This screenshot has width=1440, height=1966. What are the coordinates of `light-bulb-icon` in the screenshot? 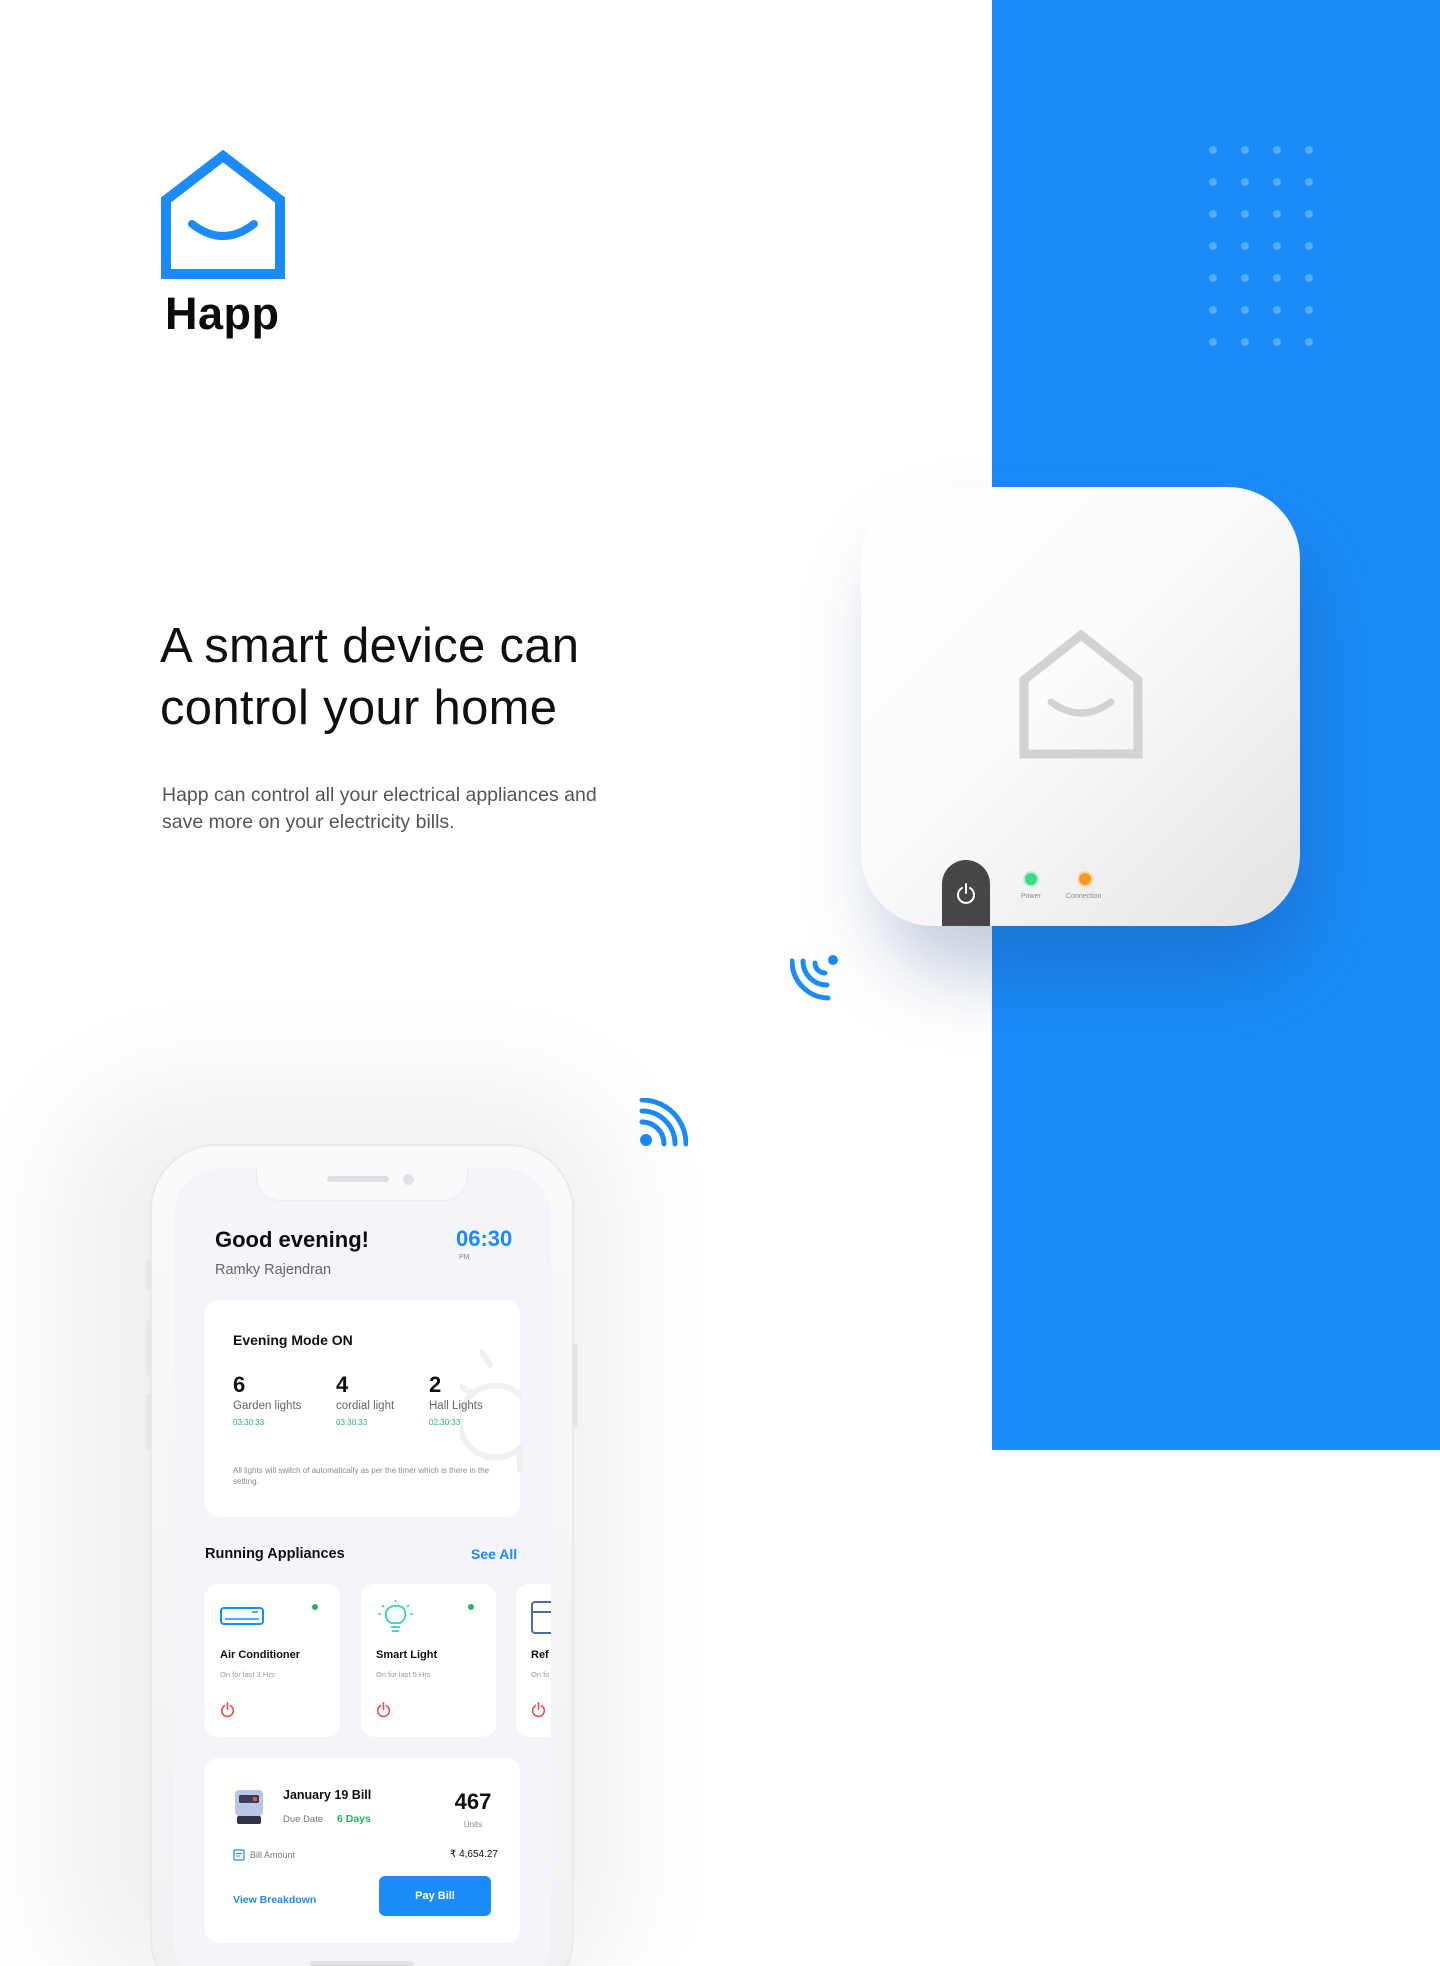 It's located at (395, 1616).